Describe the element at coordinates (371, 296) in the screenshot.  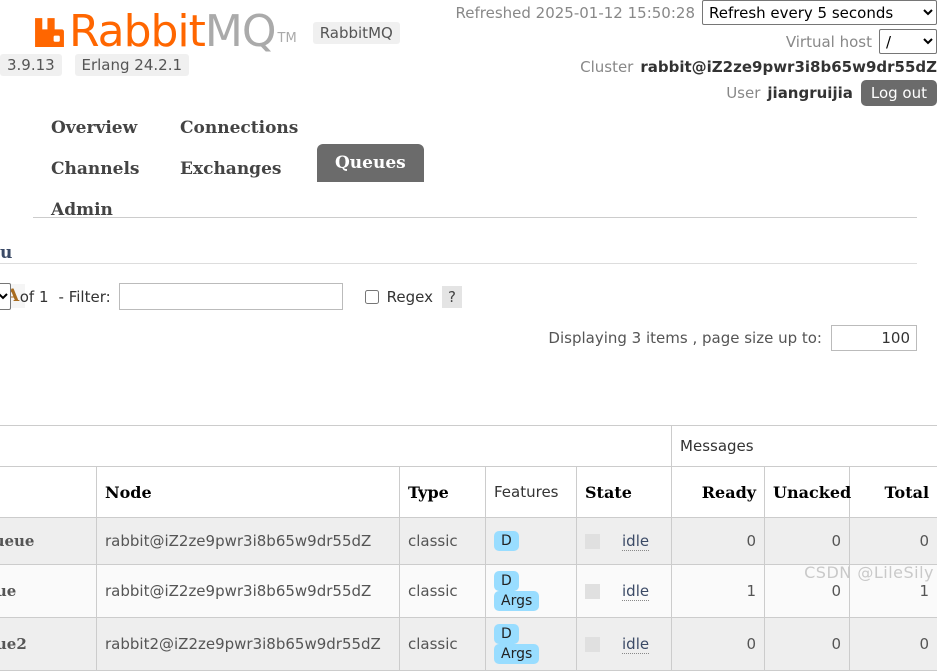
I see `regex-checkbox` at that location.